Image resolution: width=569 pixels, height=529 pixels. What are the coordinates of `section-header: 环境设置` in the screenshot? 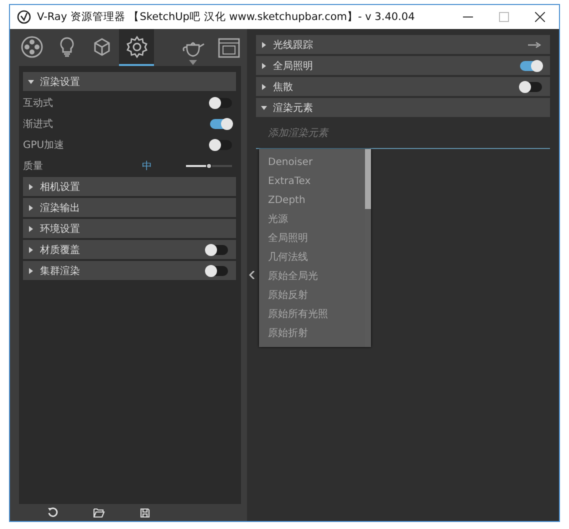 It's located at (129, 228).